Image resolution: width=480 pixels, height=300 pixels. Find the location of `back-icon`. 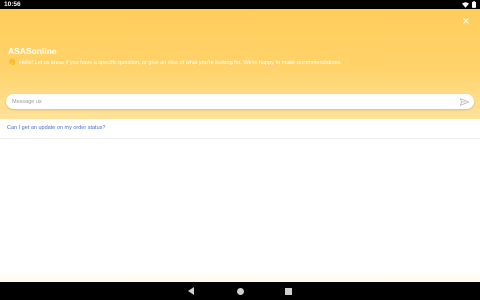

back-icon is located at coordinates (191, 291).